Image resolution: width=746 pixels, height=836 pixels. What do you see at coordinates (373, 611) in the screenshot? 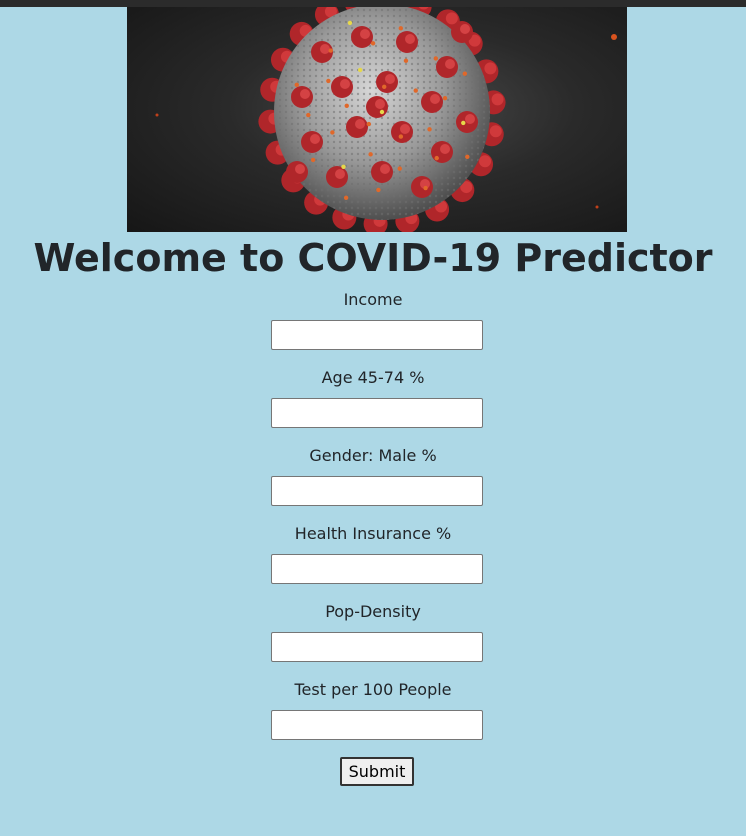
I see `pop-density-label: Pop-Density` at bounding box center [373, 611].